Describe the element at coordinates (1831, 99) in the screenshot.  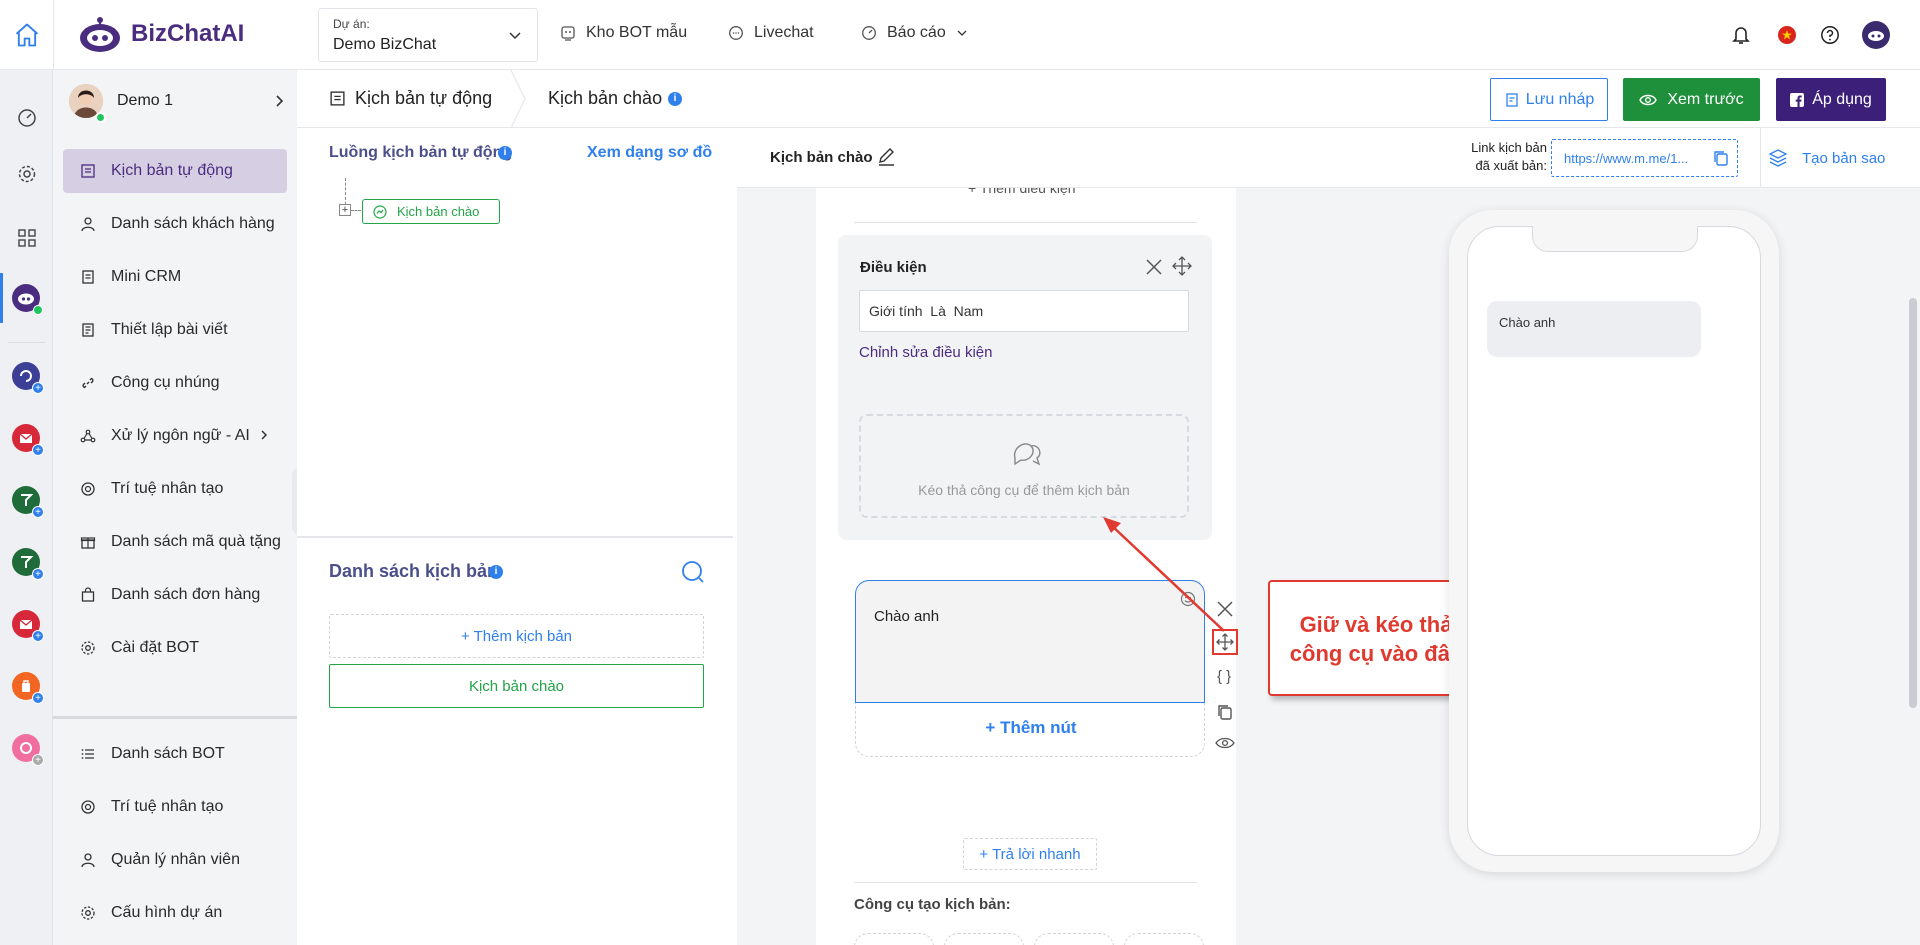
I see `apply-button: Áp dụng` at that location.